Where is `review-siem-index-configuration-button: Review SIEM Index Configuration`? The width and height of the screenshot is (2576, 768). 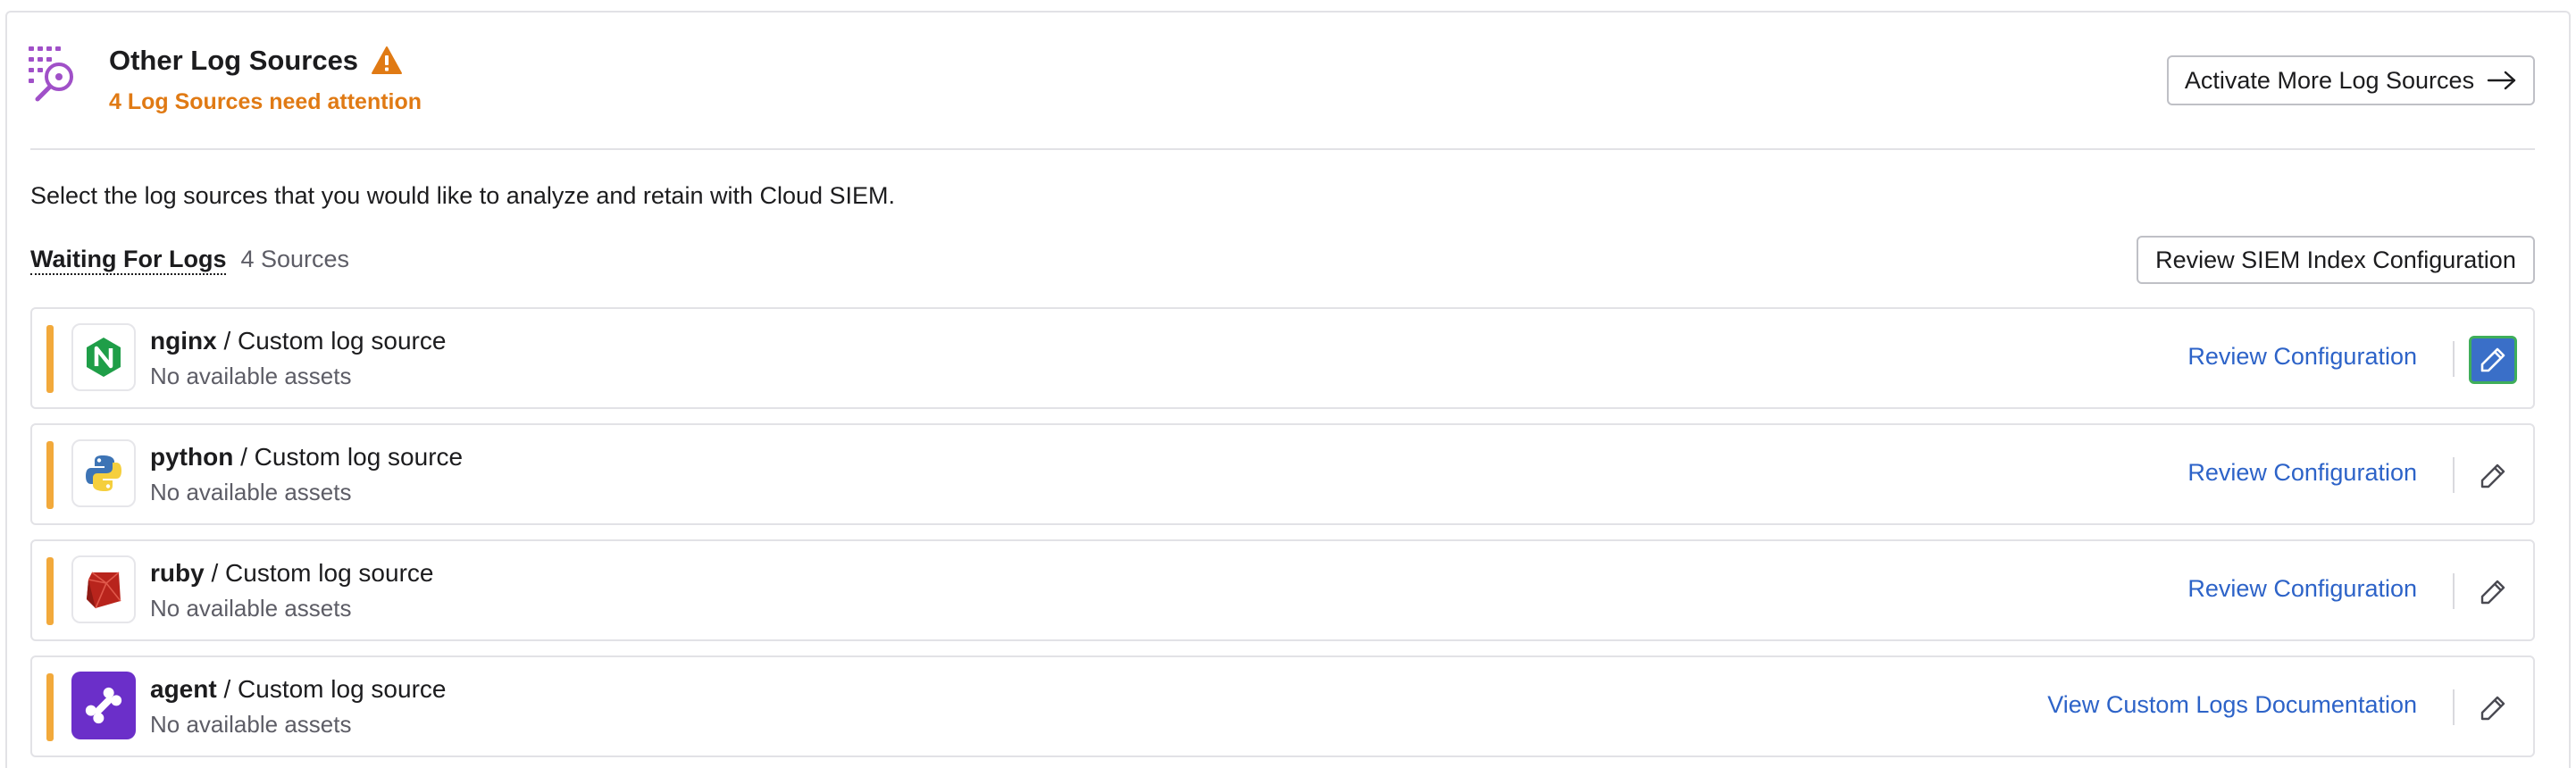 review-siem-index-configuration-button: Review SIEM Index Configuration is located at coordinates (2336, 260).